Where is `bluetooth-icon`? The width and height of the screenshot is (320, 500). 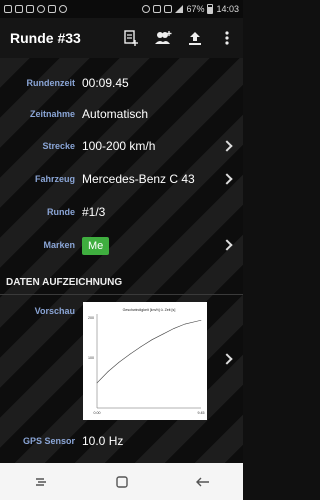 bluetooth-icon is located at coordinates (146, 9).